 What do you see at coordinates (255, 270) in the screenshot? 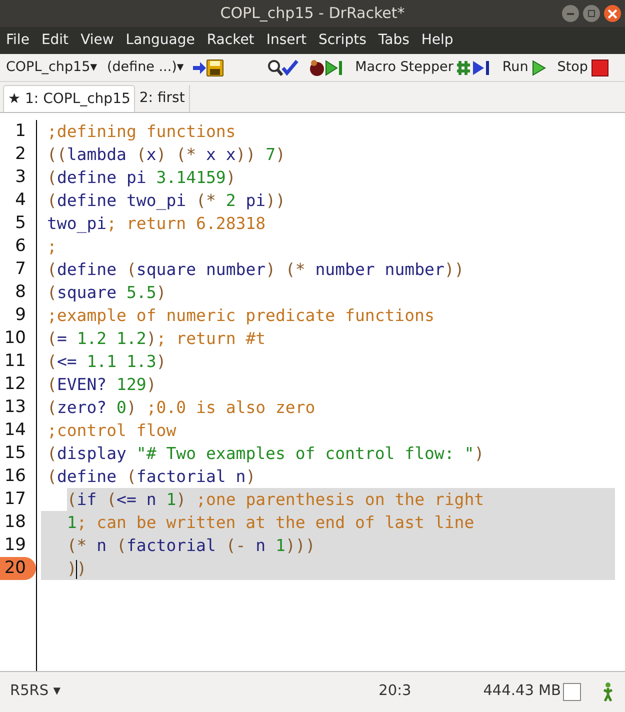
I see `code-line: (define (square number) (* number number))` at bounding box center [255, 270].